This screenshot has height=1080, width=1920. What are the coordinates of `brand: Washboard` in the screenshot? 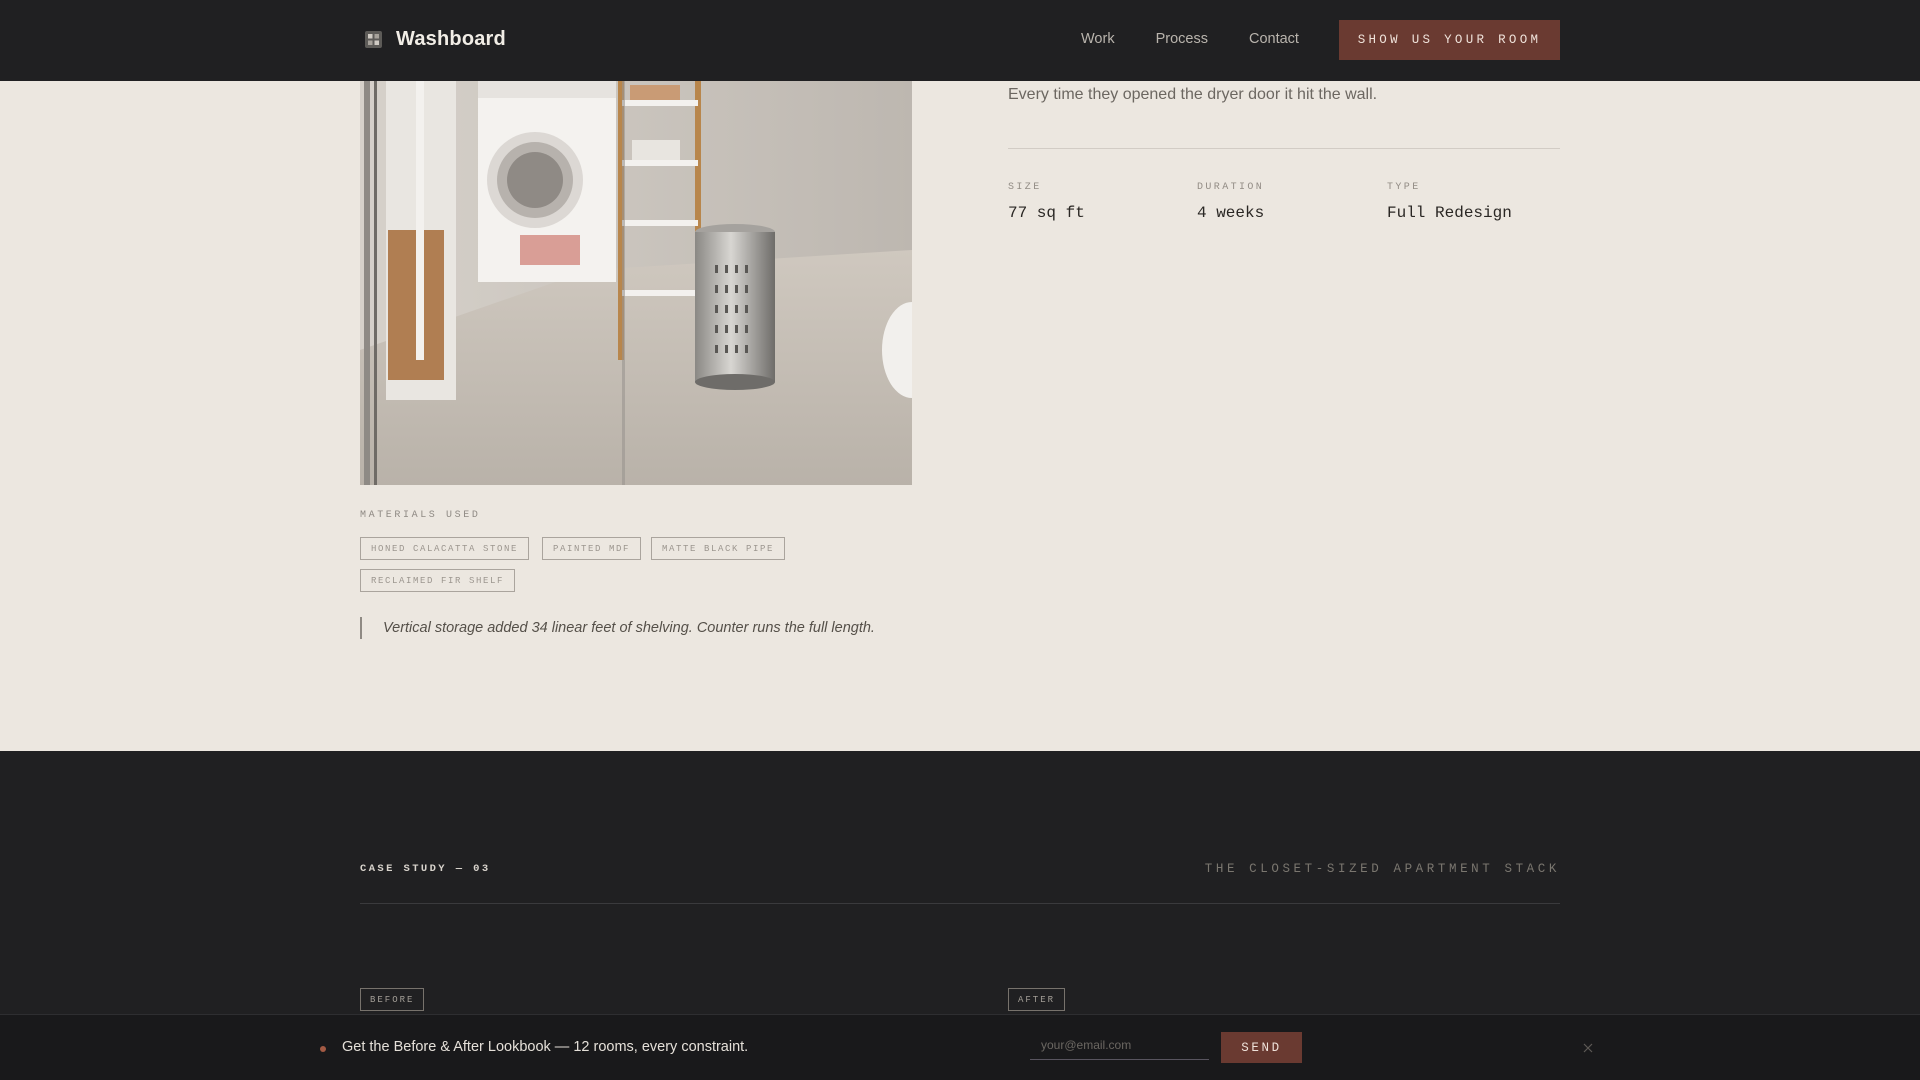 It's located at (435, 39).